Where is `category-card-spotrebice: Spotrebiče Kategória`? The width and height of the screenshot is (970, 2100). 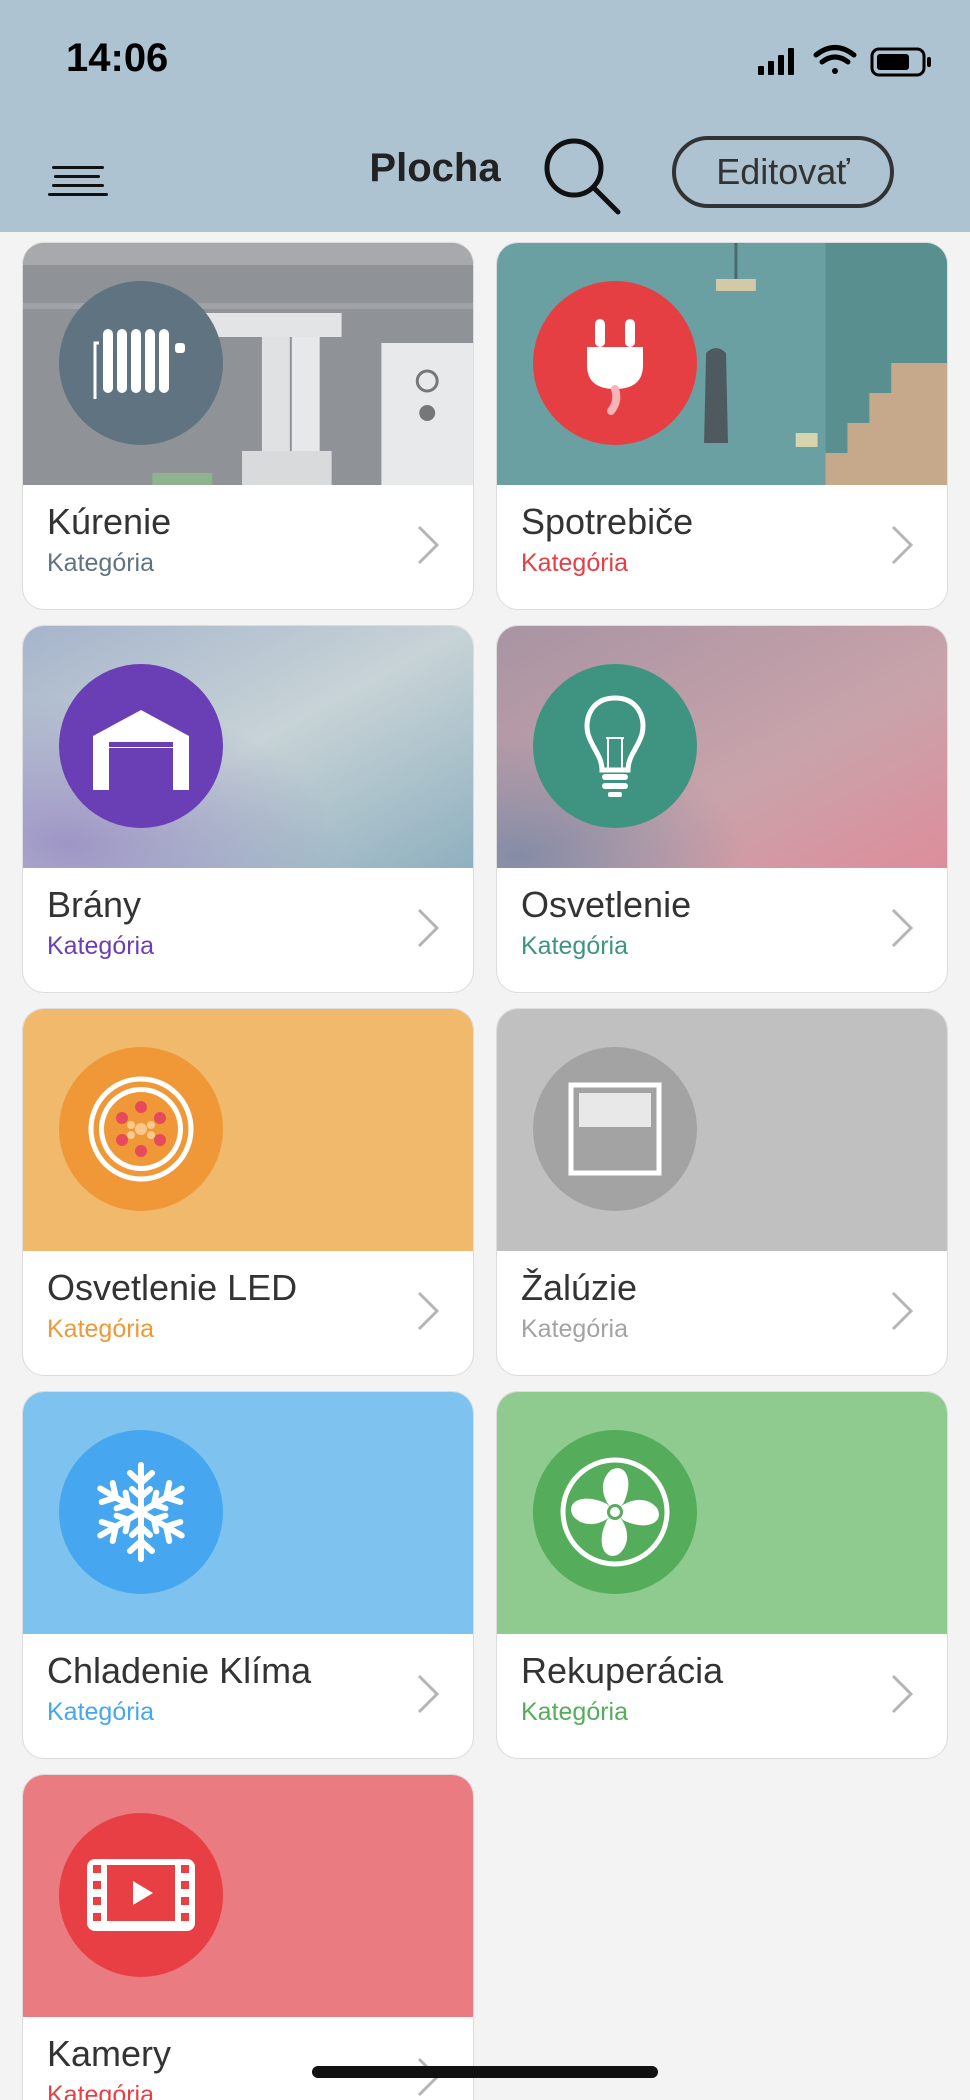 category-card-spotrebice: Spotrebiče Kategória is located at coordinates (722, 426).